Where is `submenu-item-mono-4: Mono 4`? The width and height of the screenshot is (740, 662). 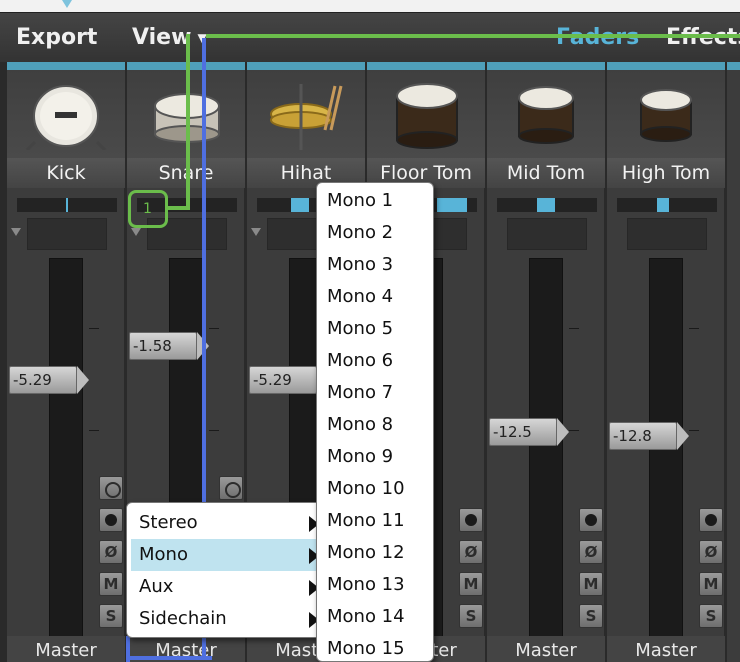
submenu-item-mono-4: Mono 4 is located at coordinates (360, 297).